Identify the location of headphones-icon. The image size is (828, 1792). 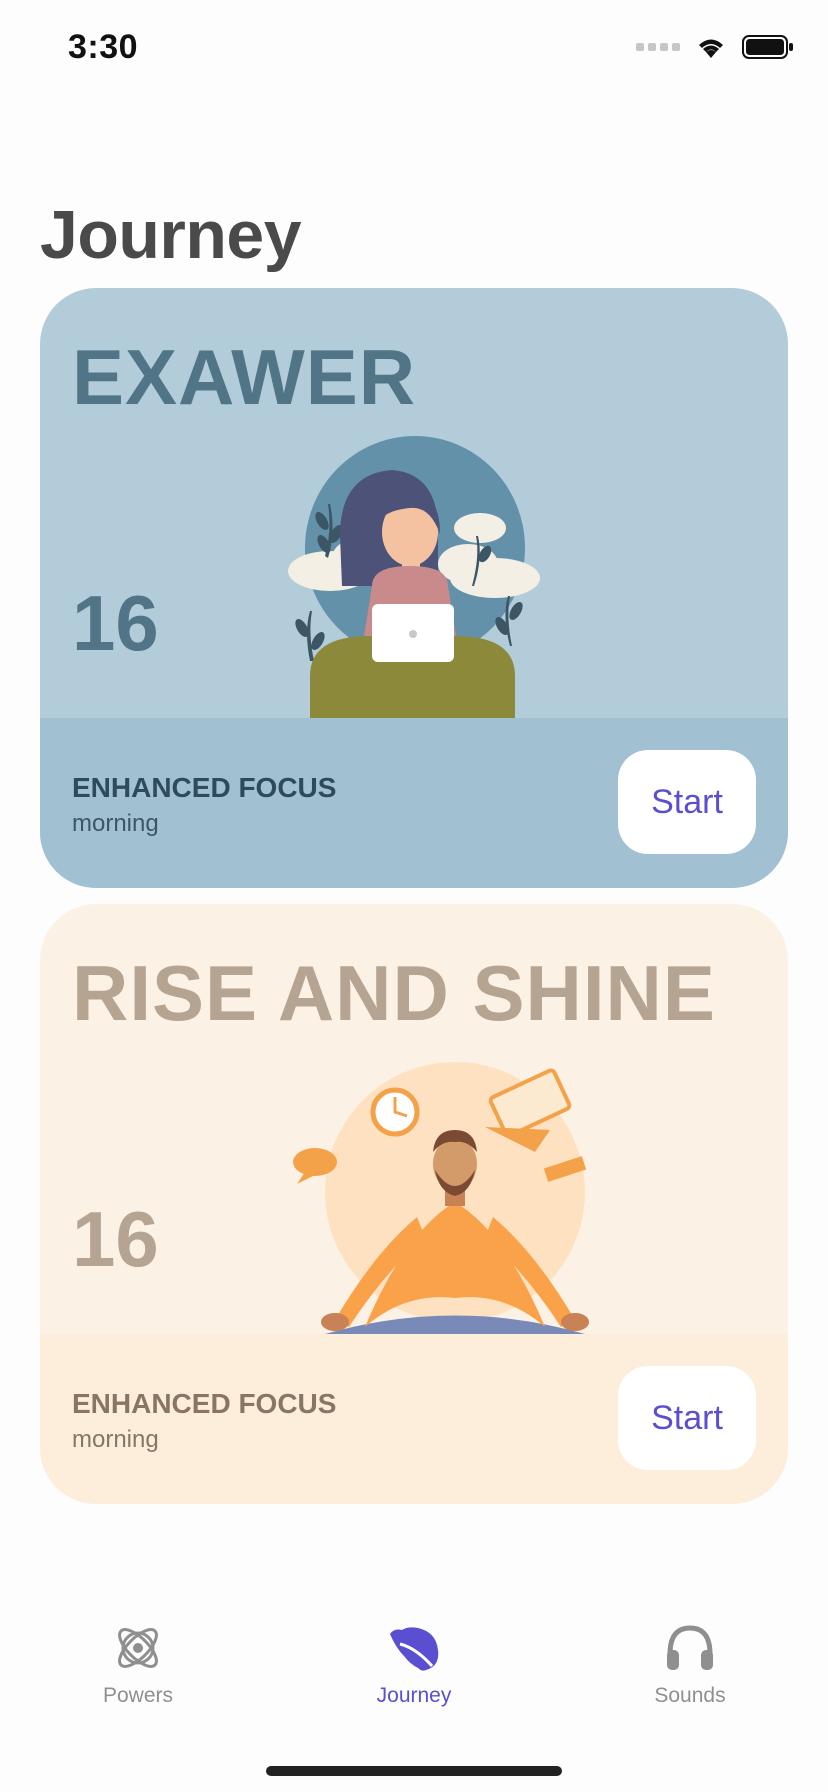
(690, 1647).